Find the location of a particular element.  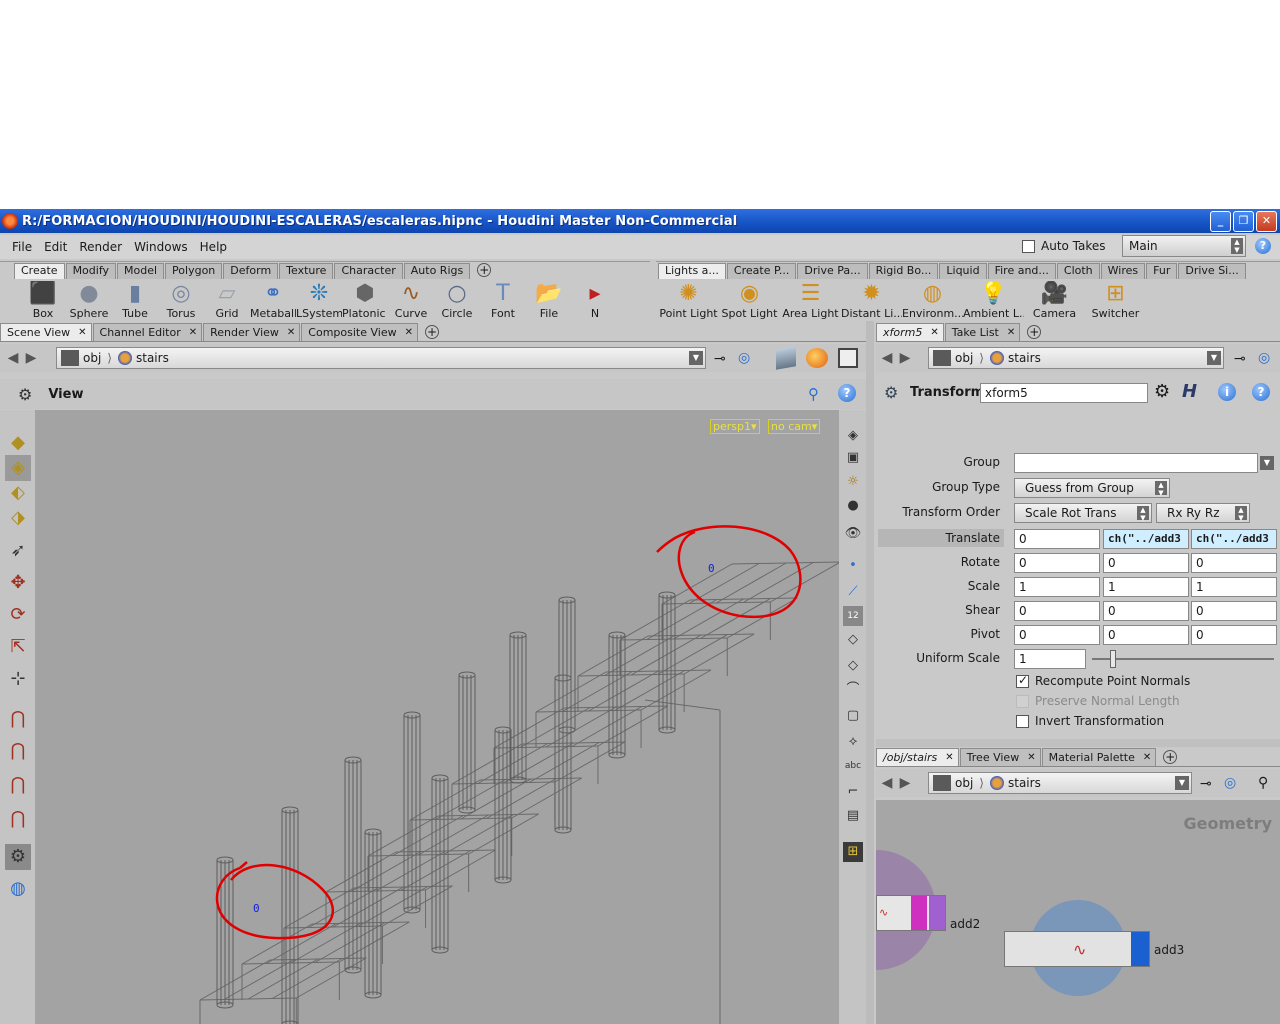

restore-button: ❐ is located at coordinates (1243, 221).